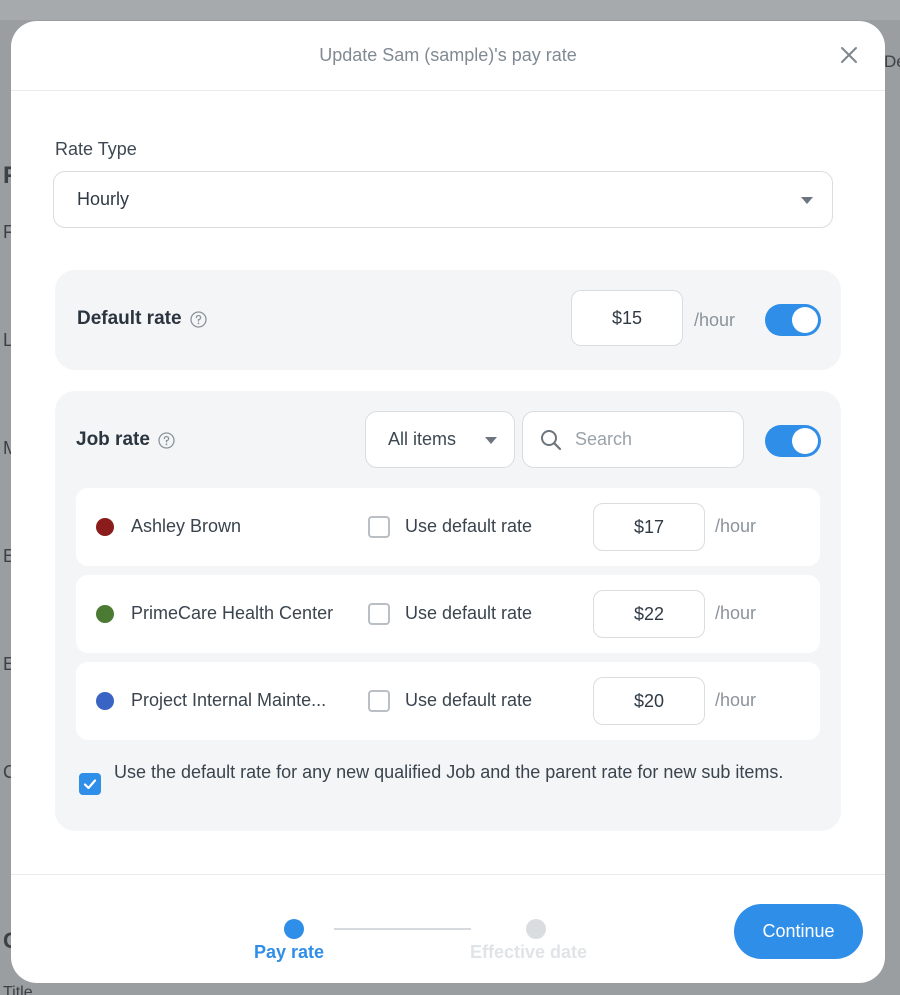 This screenshot has height=995, width=900. Describe the element at coordinates (422, 439) in the screenshot. I see `job-filter-value: All items` at that location.